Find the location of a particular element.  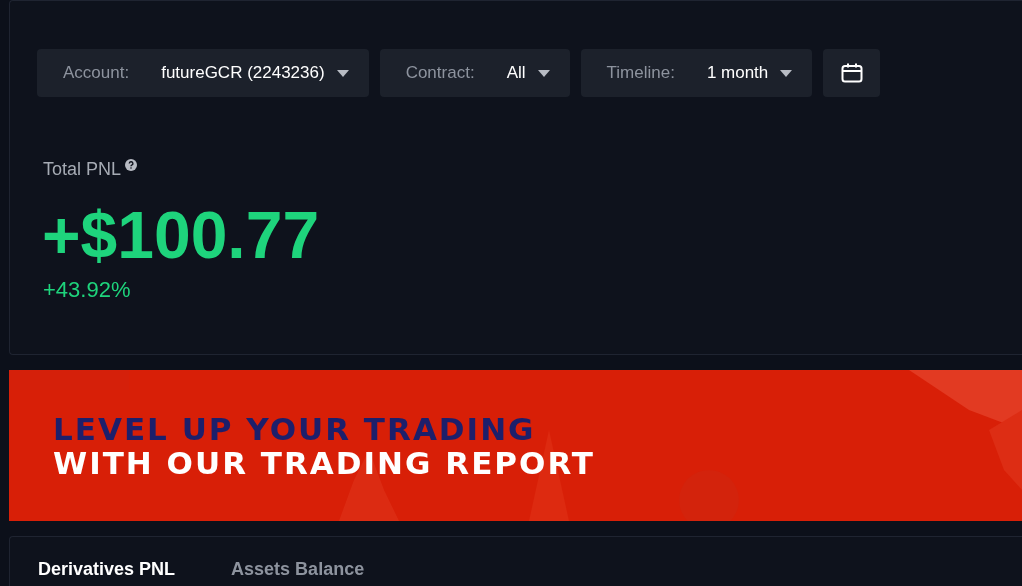

banner-subheadline: WITH OUR TRADING REPORT is located at coordinates (324, 464).